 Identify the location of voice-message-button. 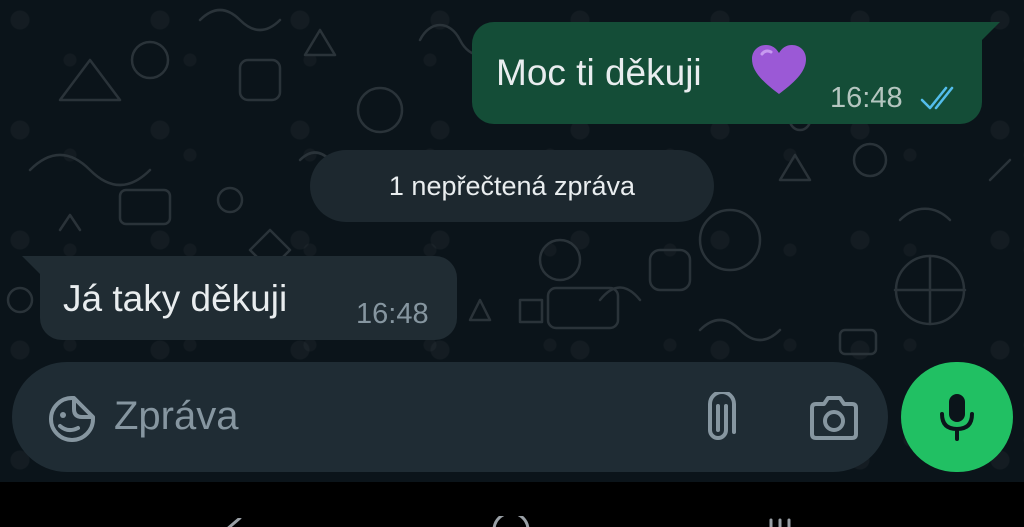
(957, 417).